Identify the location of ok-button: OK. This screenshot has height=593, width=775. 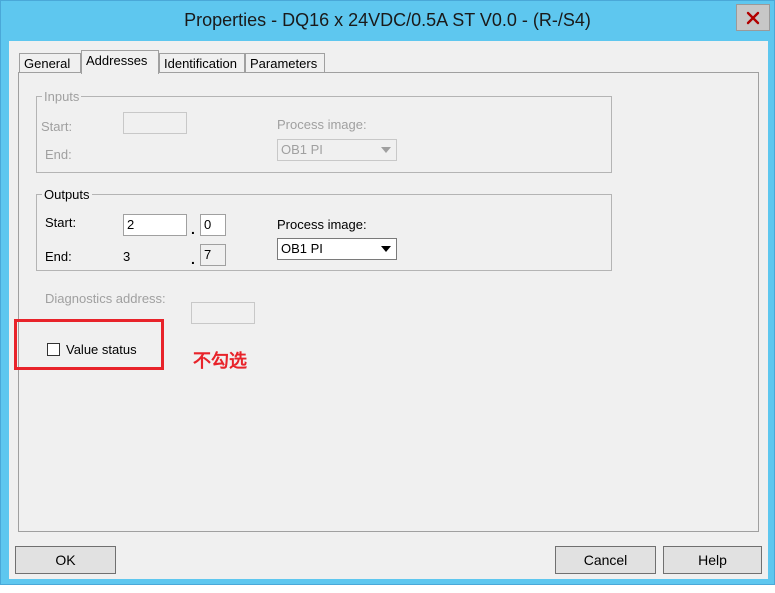
(65, 560).